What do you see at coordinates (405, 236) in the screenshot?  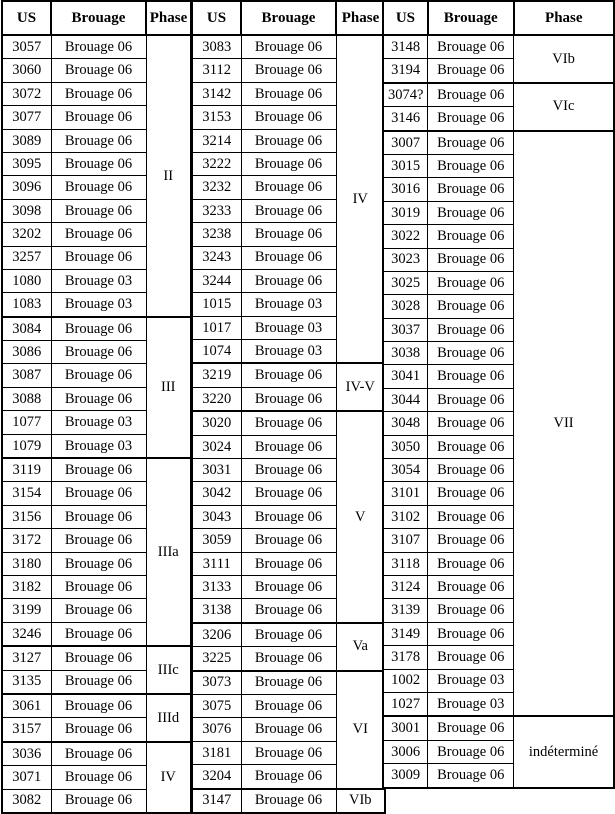 I see `cell-us: 3022` at bounding box center [405, 236].